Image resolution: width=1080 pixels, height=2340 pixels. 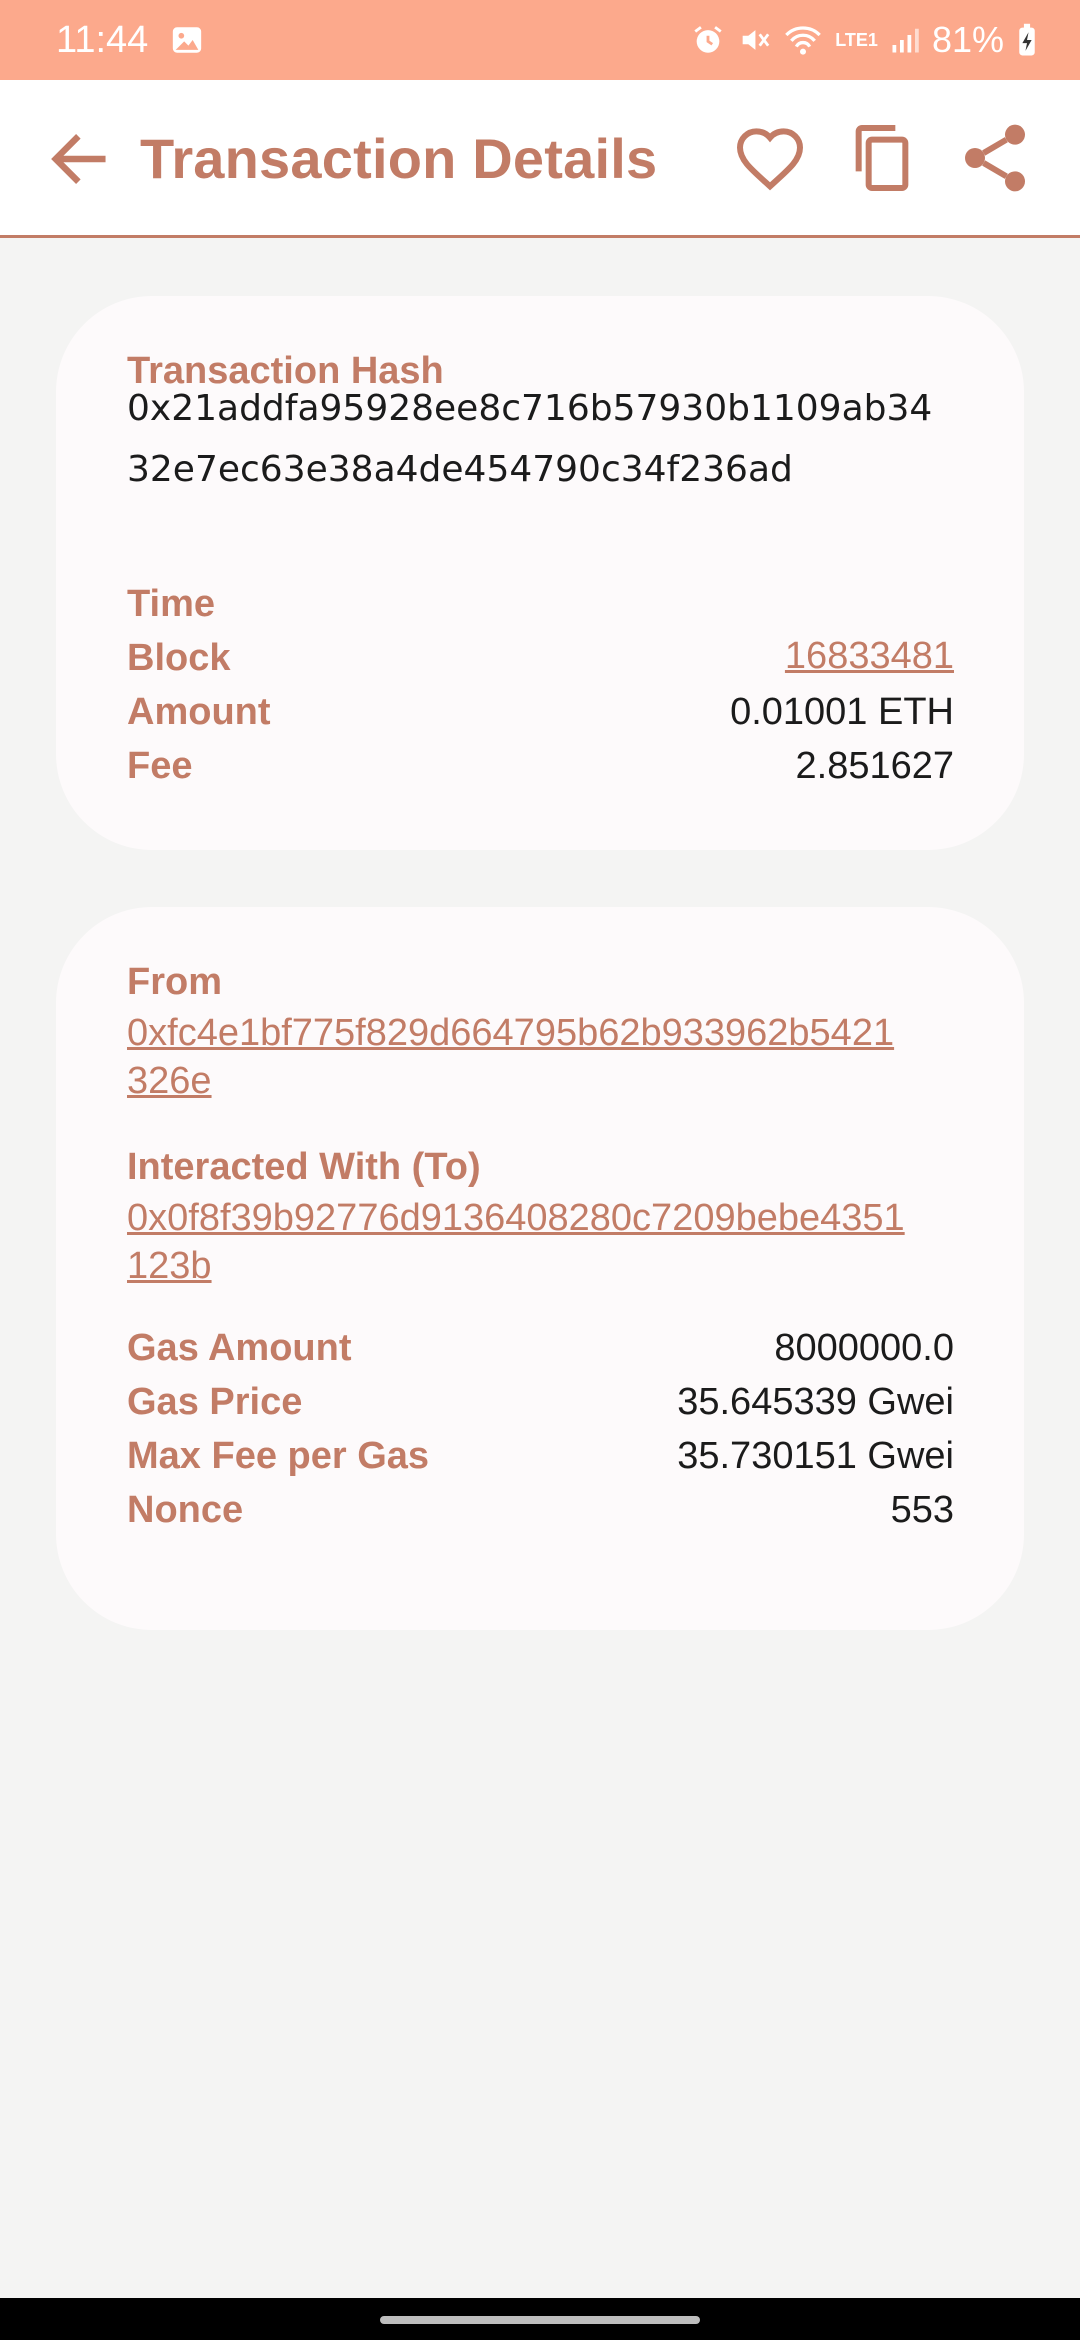 I want to click on share-button, so click(x=995, y=158).